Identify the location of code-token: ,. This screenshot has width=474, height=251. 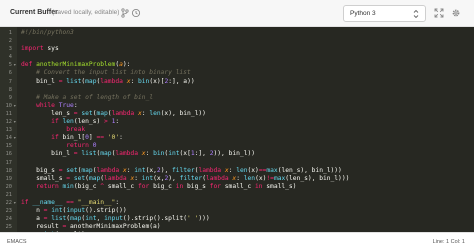
(100, 219).